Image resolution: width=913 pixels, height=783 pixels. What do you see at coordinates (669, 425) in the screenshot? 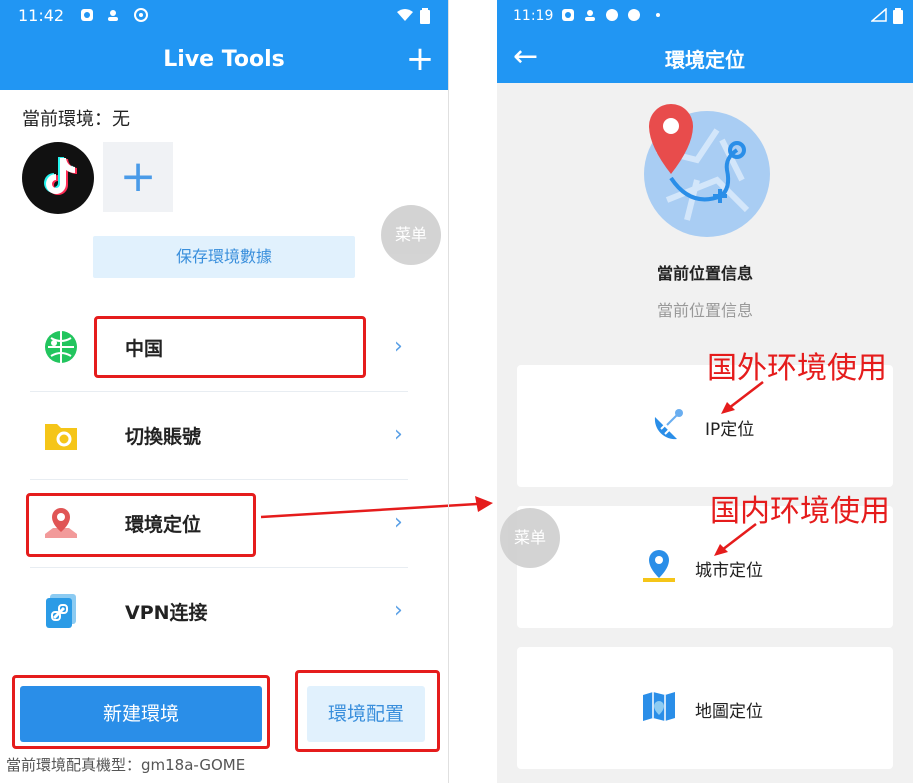
I see `satellite-dish-icon` at bounding box center [669, 425].